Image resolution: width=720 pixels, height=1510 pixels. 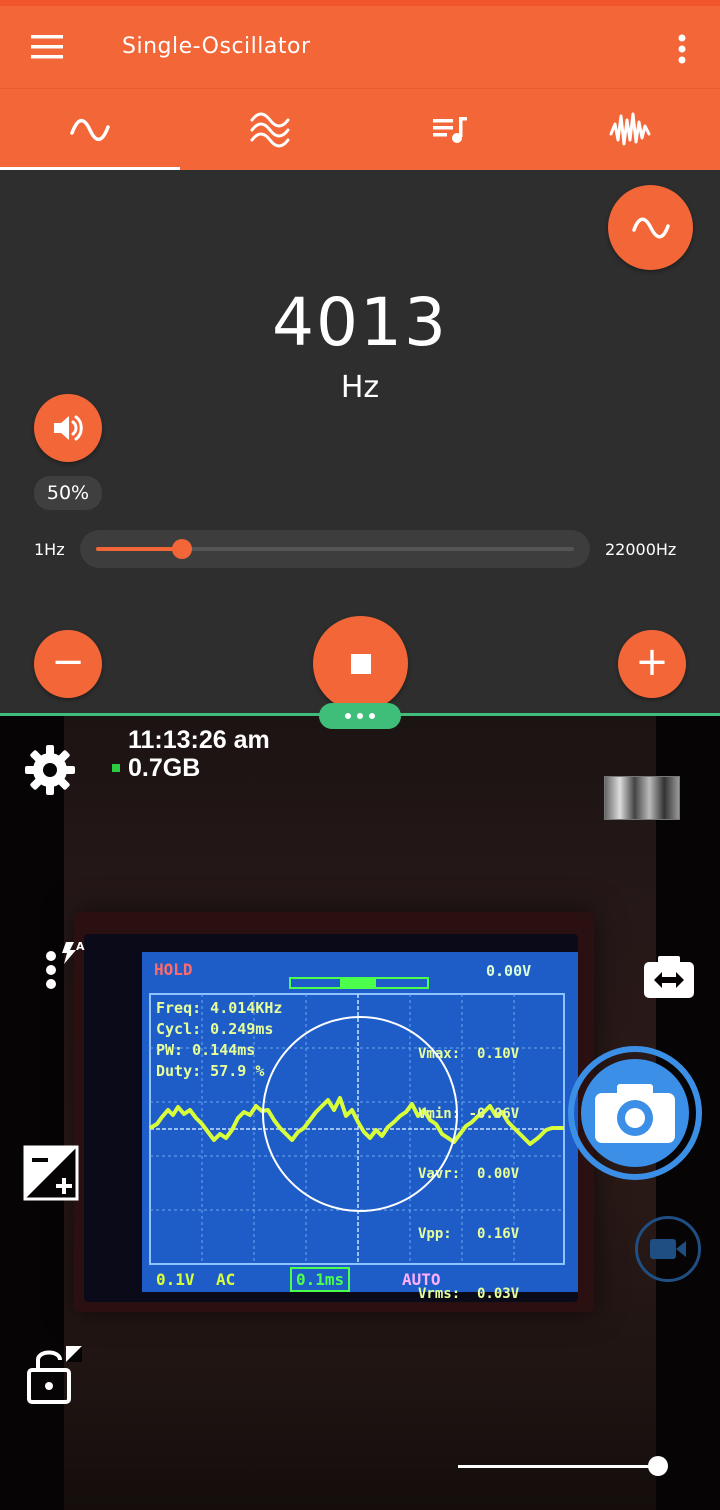 I want to click on zoom-slider, so click(x=563, y=1466).